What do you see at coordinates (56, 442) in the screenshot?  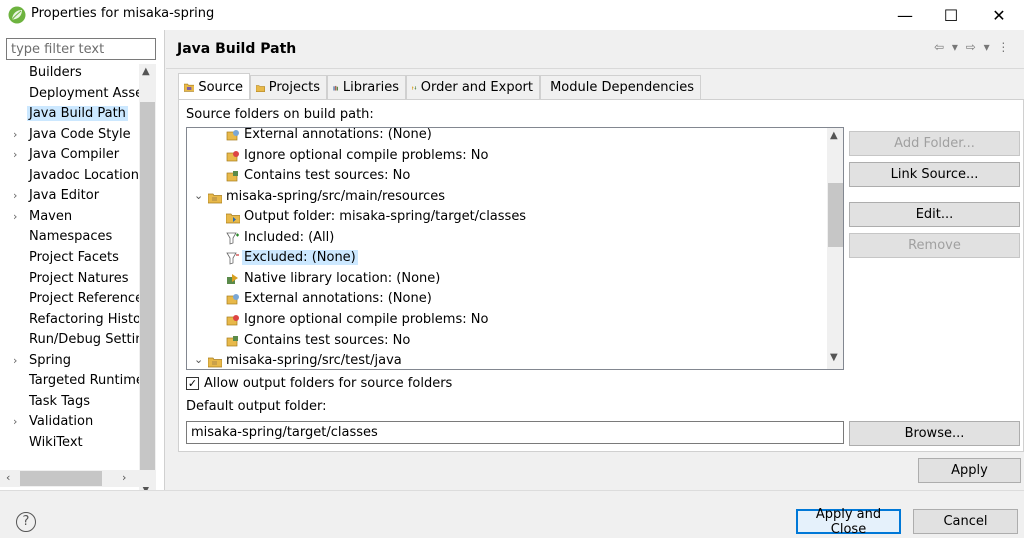 I see `nav-item-label: WikiText` at bounding box center [56, 442].